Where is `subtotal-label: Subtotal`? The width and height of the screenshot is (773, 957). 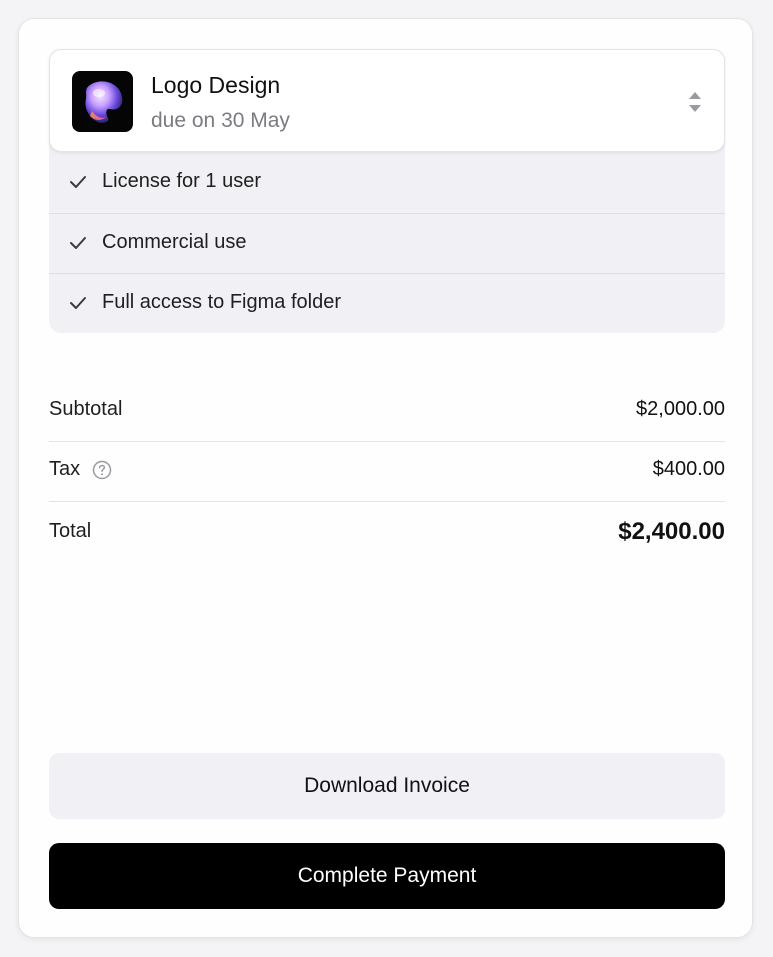
subtotal-label: Subtotal is located at coordinates (86, 409).